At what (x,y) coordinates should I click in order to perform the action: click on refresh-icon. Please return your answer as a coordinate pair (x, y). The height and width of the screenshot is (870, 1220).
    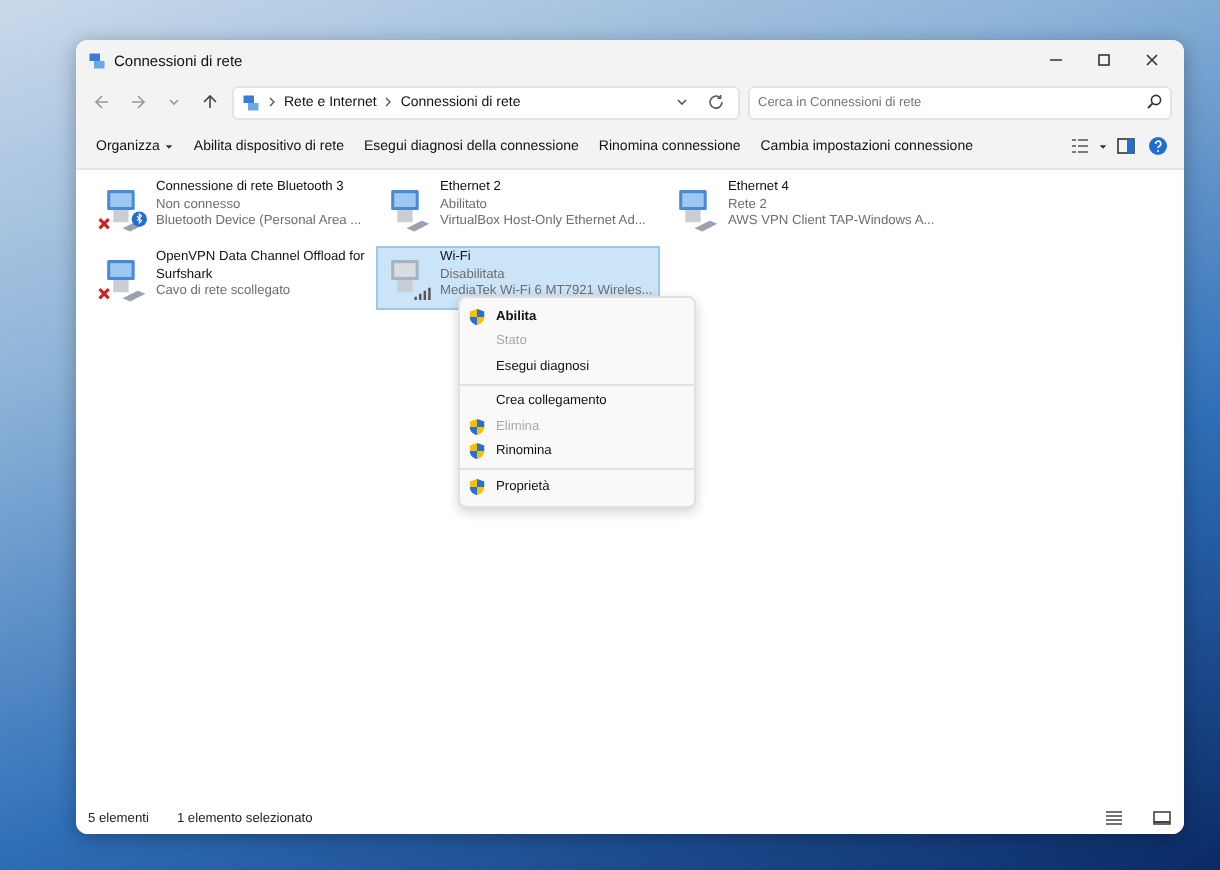
    Looking at the image, I should click on (716, 102).